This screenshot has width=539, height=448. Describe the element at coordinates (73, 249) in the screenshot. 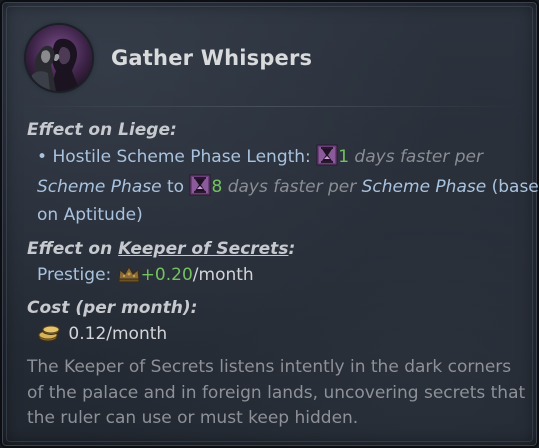

I see `effect-keeper-prefix: Effect on` at that location.